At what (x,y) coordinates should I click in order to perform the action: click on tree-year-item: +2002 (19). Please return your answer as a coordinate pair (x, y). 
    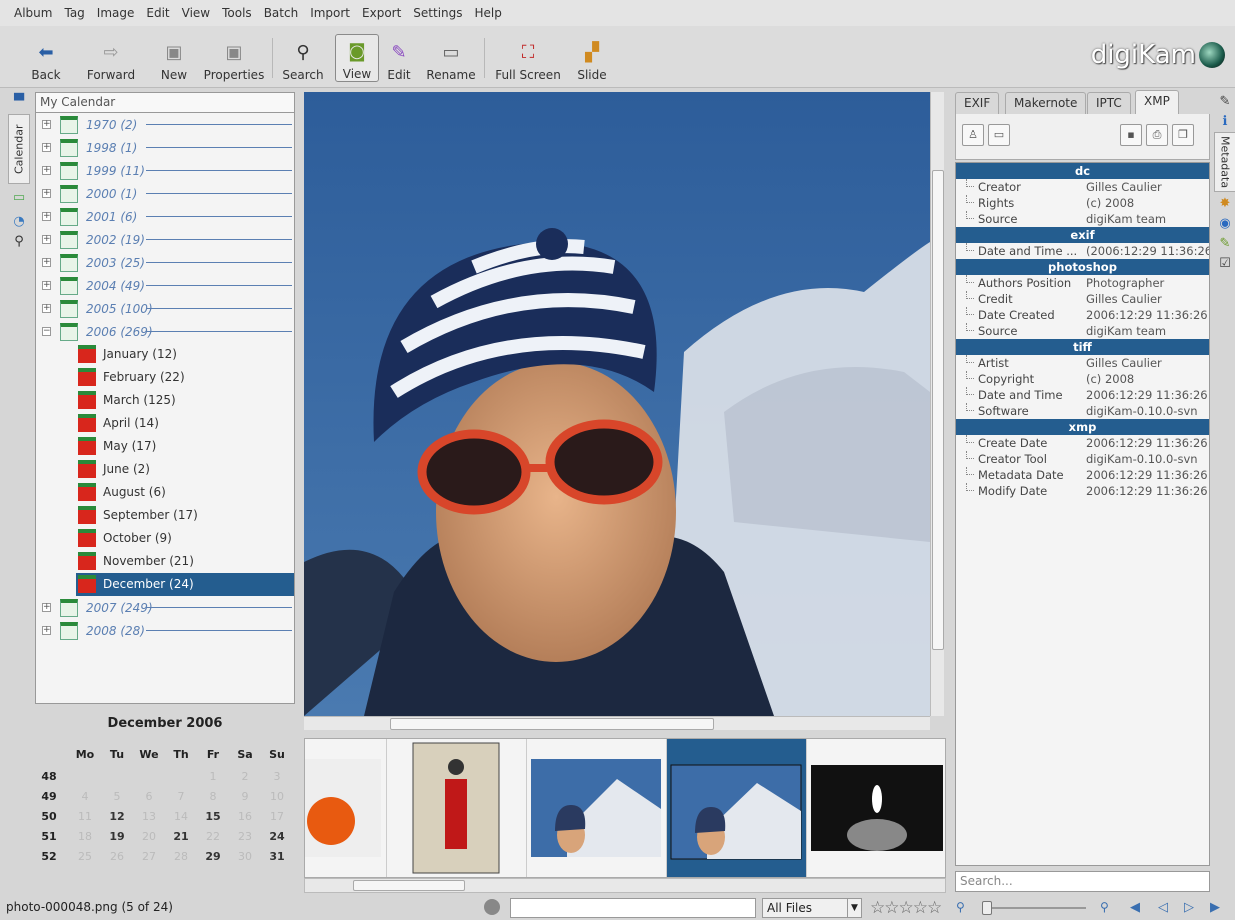
    Looking at the image, I should click on (165, 239).